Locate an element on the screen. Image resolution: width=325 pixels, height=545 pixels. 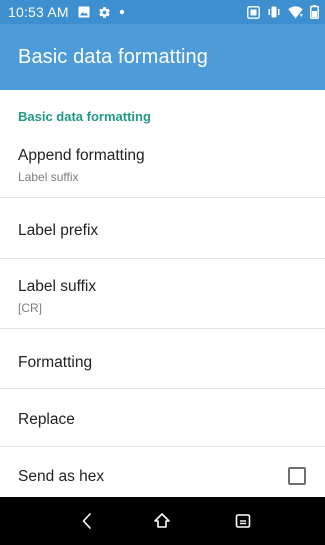
pref-label-prefix: Label prefix is located at coordinates (162, 231).